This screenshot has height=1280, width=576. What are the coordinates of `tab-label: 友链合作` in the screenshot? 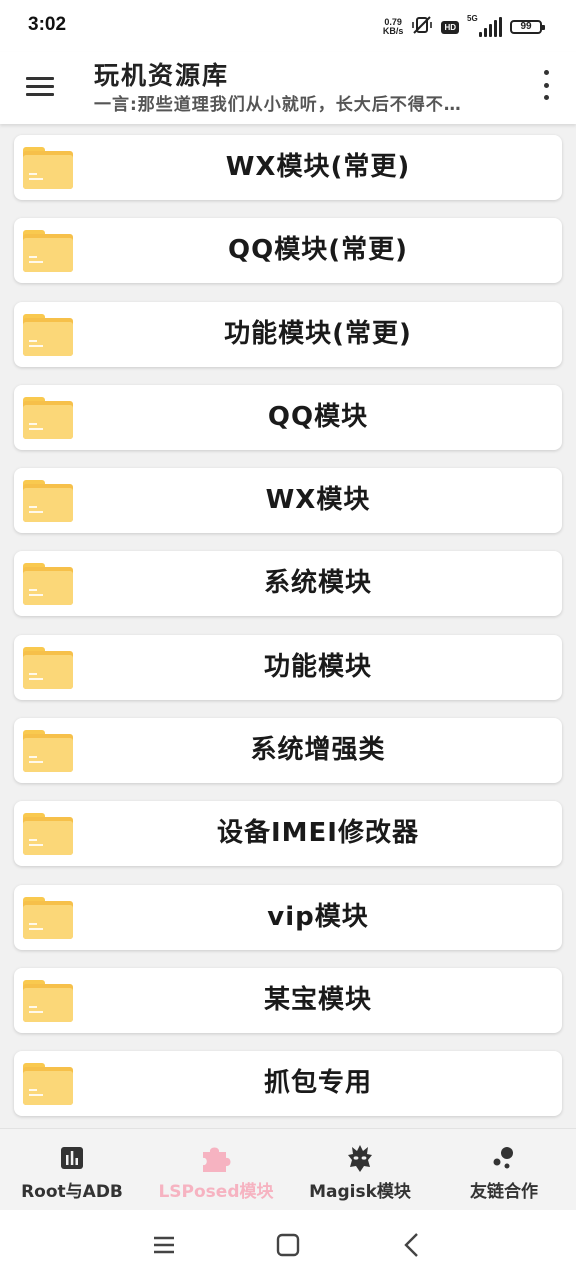 It's located at (504, 1192).